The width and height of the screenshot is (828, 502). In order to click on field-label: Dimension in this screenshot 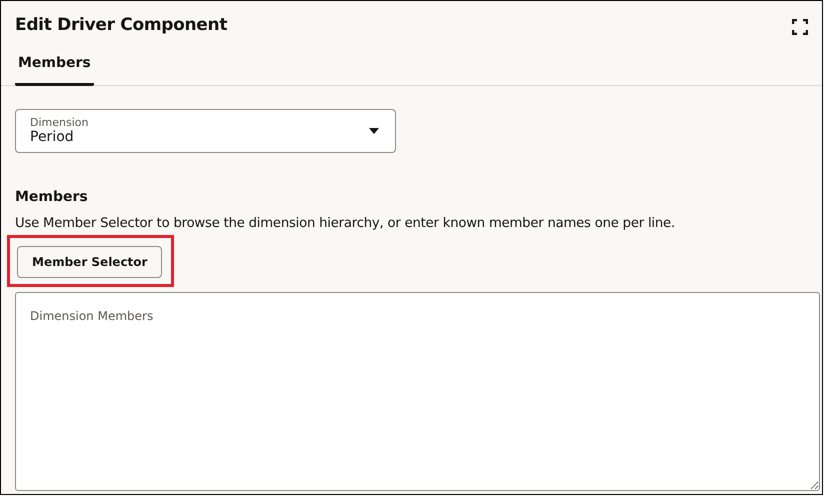, I will do `click(59, 122)`.